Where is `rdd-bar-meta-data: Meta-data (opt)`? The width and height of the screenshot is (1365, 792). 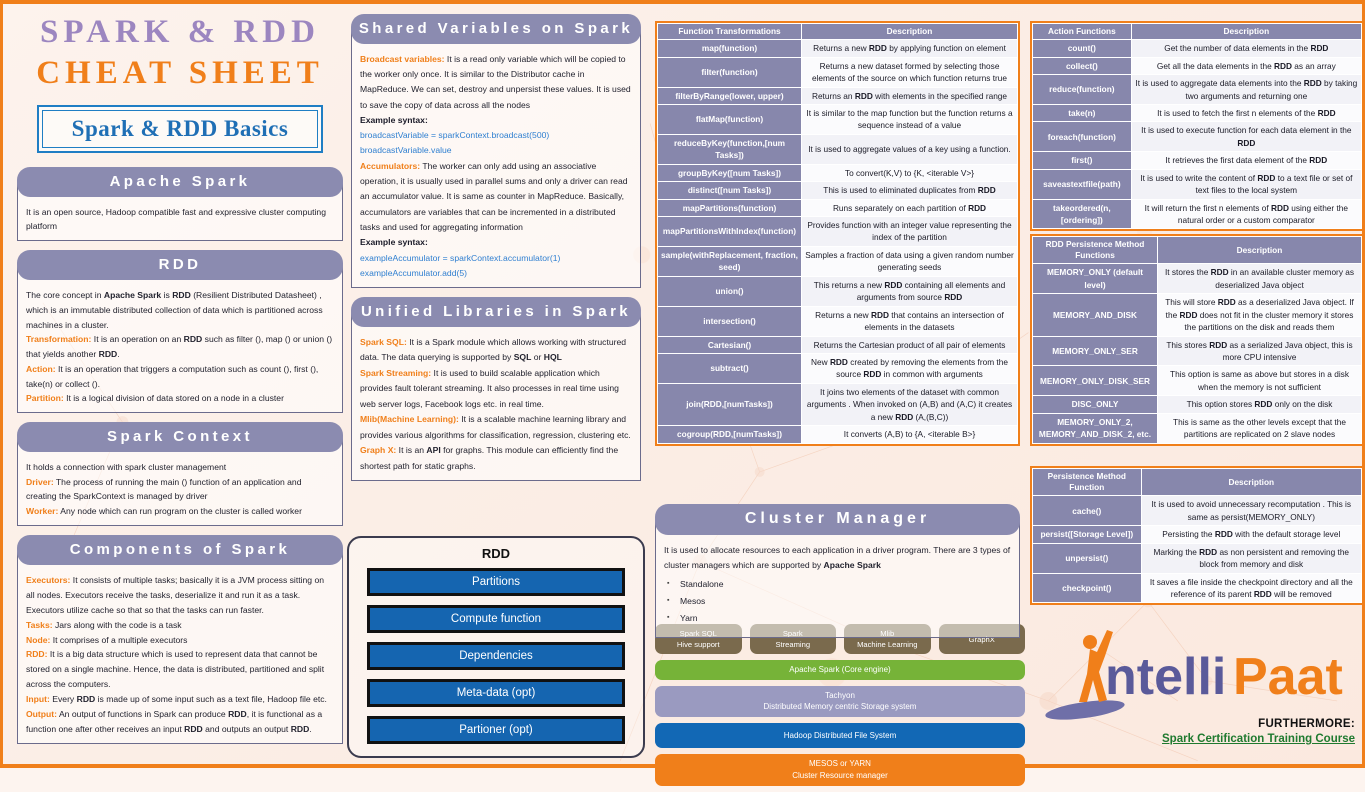
rdd-bar-meta-data: Meta-data (opt) is located at coordinates (496, 693).